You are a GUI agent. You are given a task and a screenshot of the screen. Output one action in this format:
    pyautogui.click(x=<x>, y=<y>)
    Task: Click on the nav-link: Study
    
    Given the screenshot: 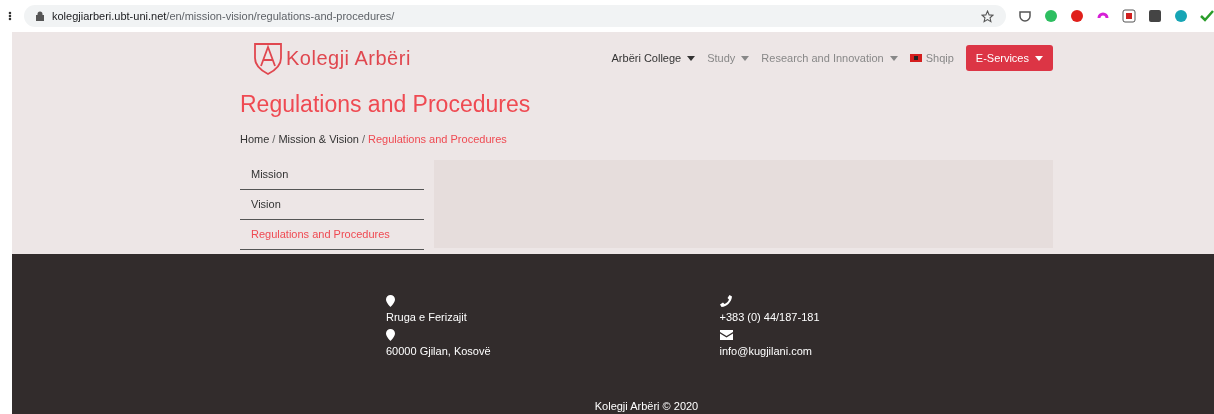 What is the action you would take?
    pyautogui.click(x=728, y=58)
    